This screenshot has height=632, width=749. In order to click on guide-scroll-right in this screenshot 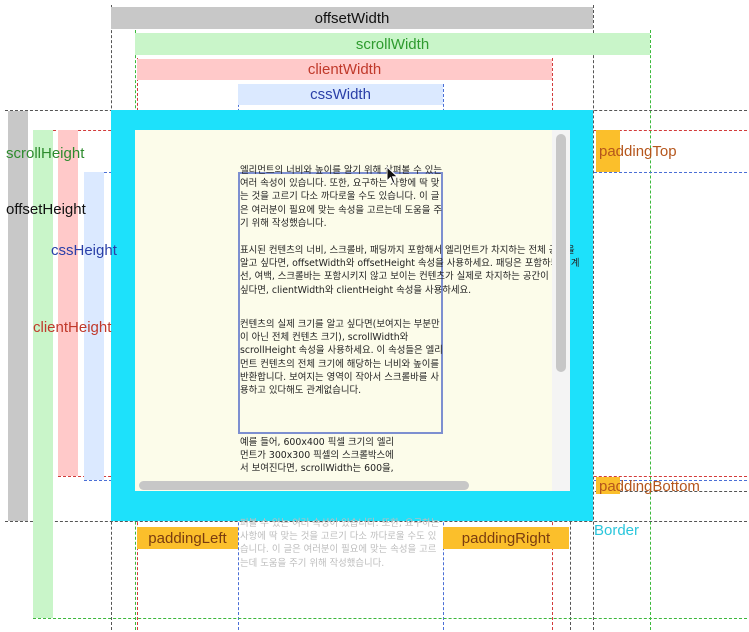, I will do `click(650, 330)`.